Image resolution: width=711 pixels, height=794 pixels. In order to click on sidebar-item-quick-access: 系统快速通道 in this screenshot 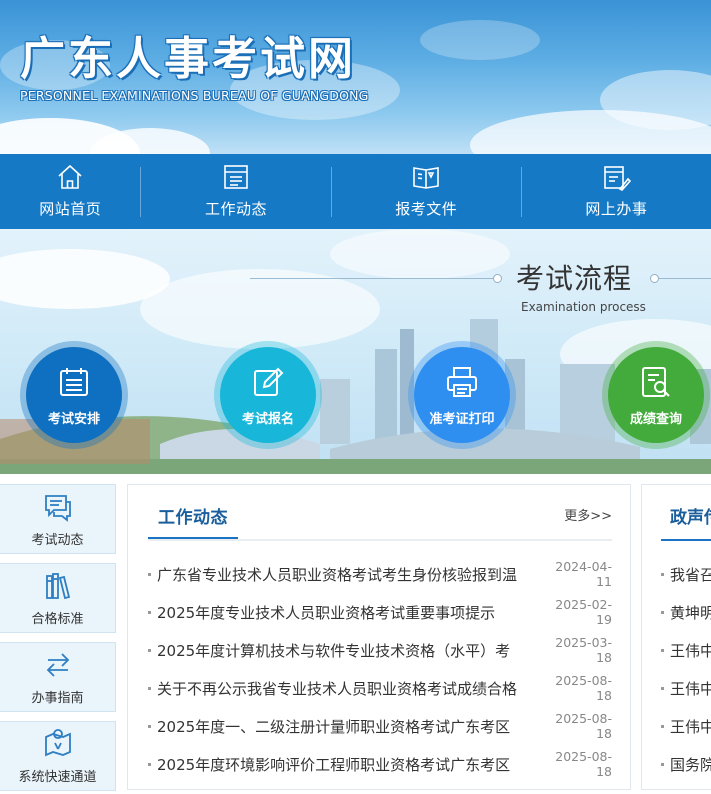, I will do `click(58, 756)`.